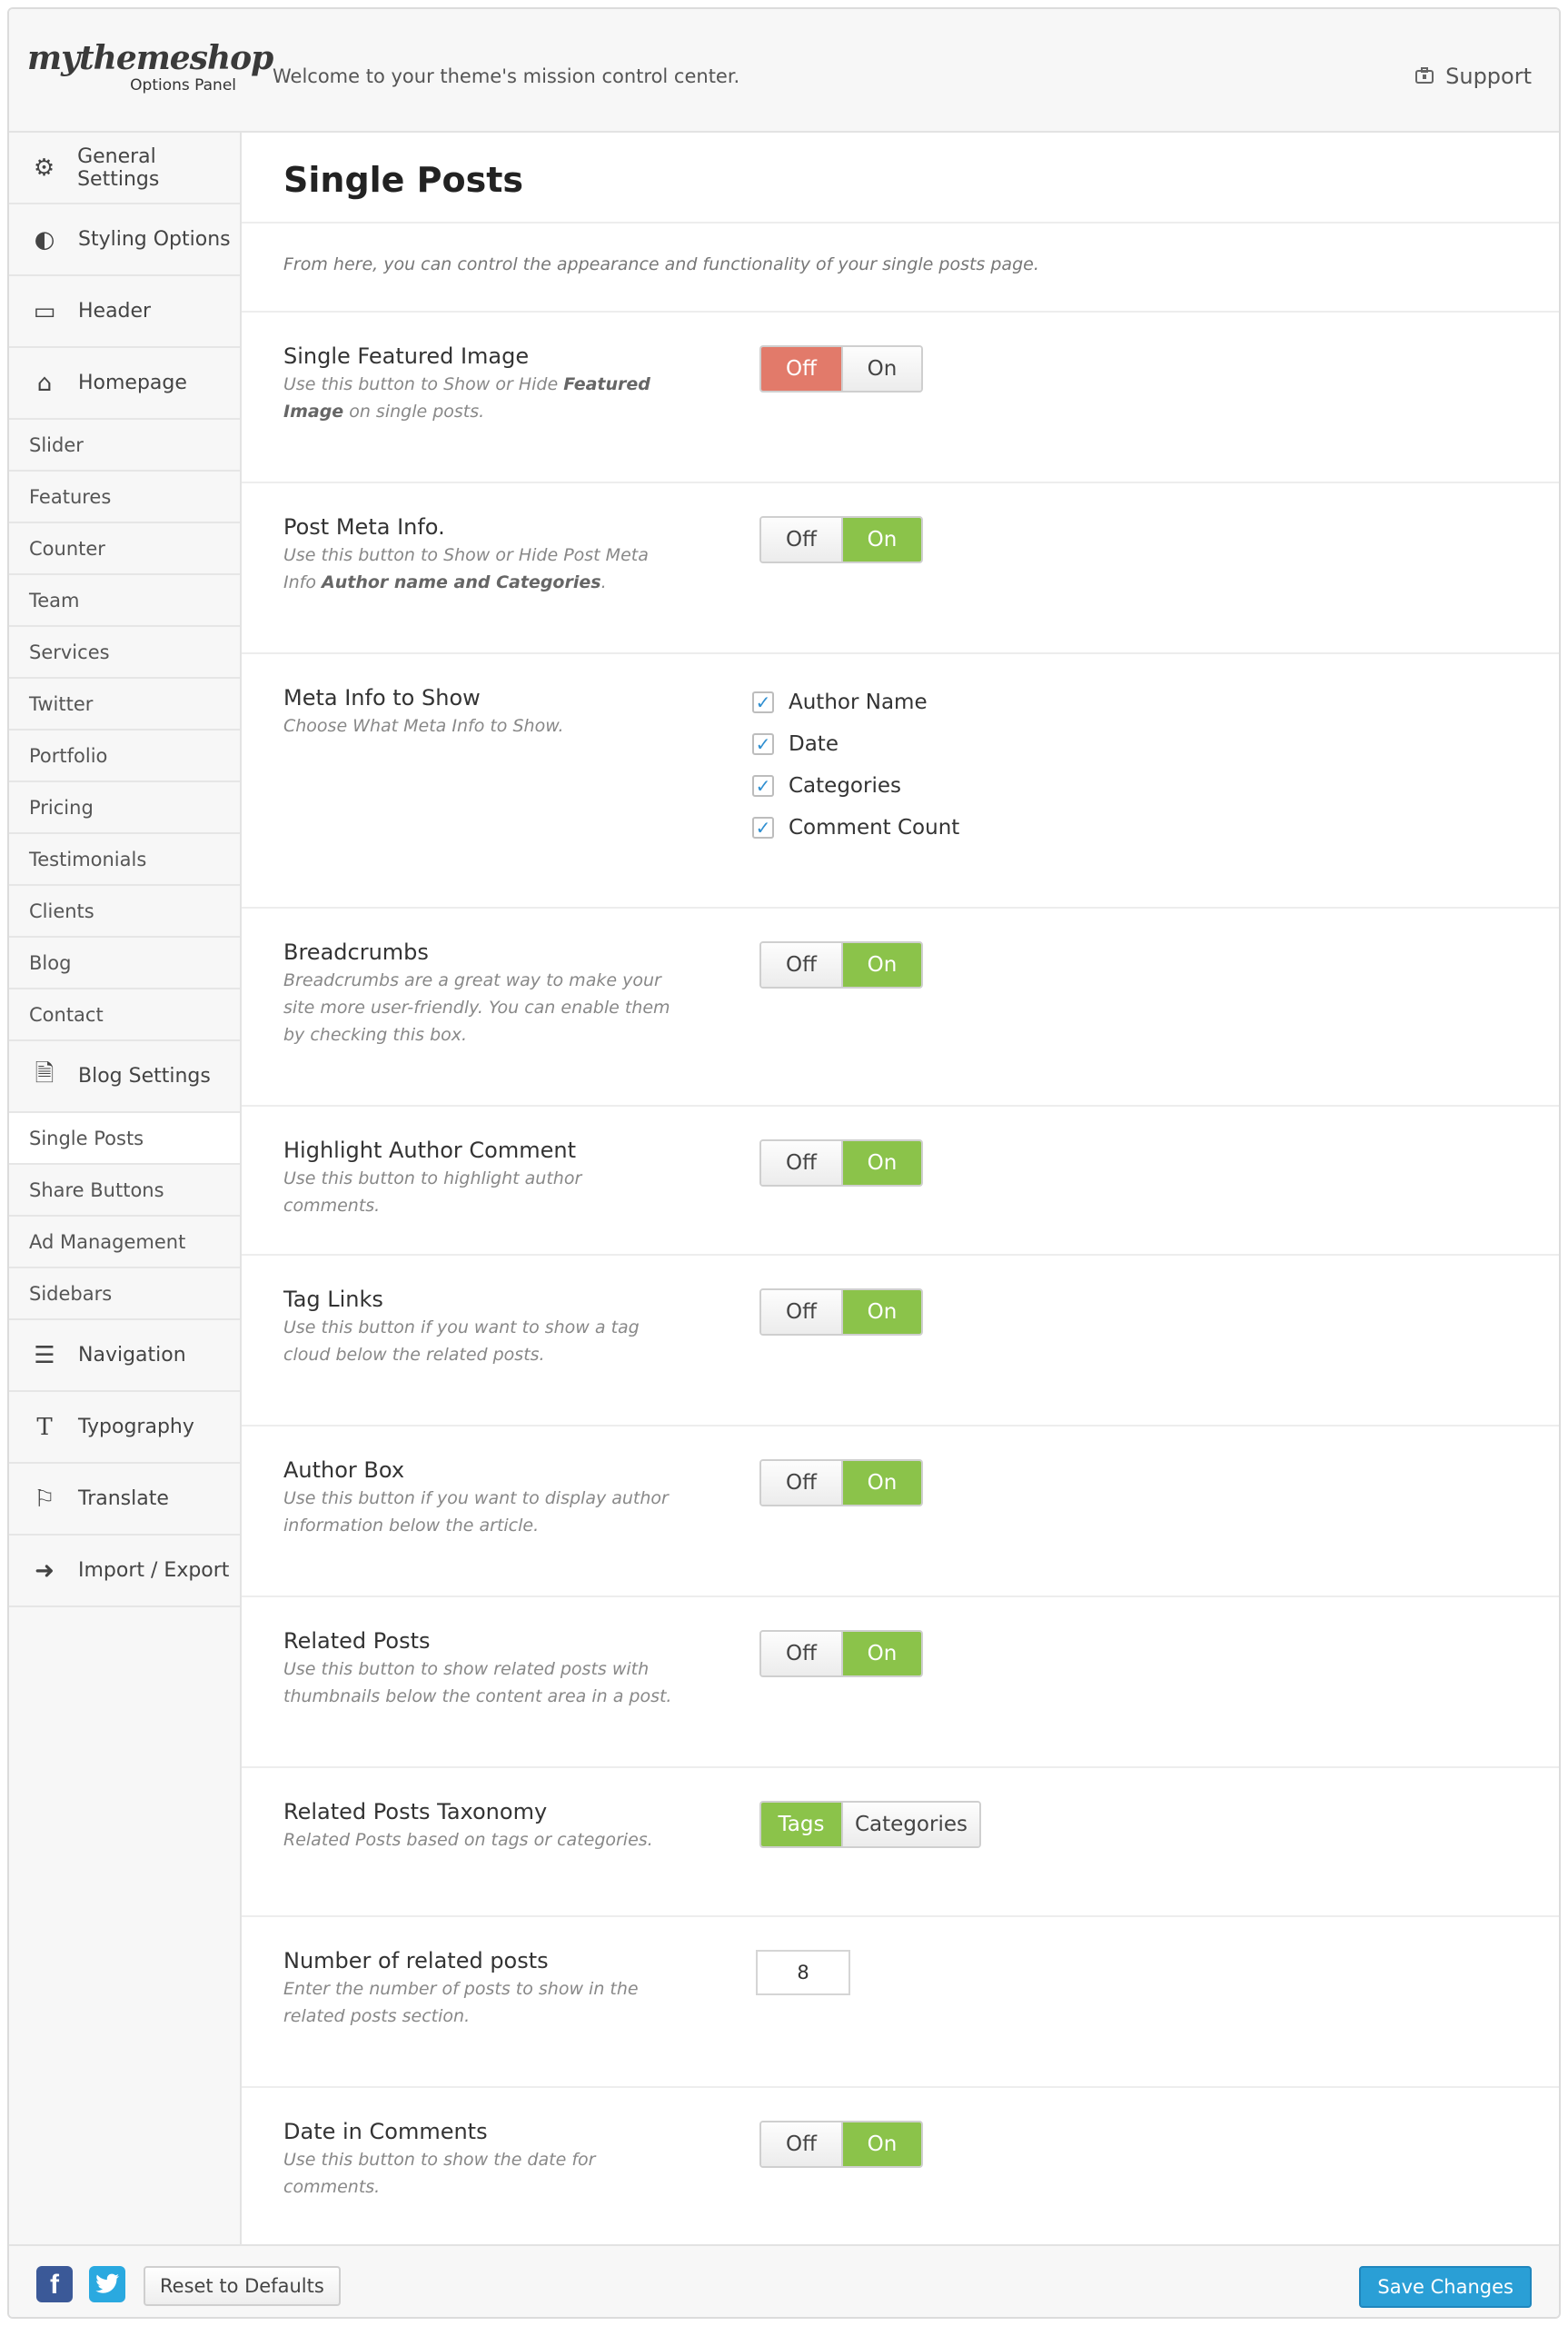 This screenshot has width=1568, height=2326. I want to click on sidebar-subitem-ad-management: Ad Management, so click(124, 1242).